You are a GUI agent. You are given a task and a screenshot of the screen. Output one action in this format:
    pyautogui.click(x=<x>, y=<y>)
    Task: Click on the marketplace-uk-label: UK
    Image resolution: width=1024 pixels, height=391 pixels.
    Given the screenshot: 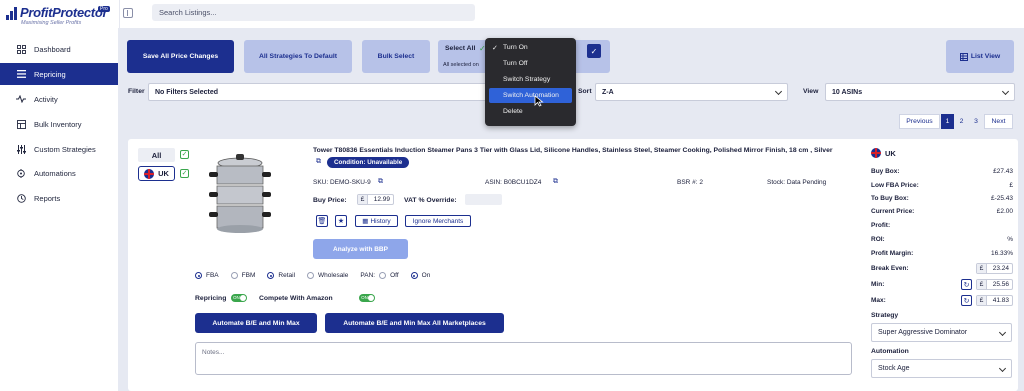 What is the action you would take?
    pyautogui.click(x=163, y=173)
    